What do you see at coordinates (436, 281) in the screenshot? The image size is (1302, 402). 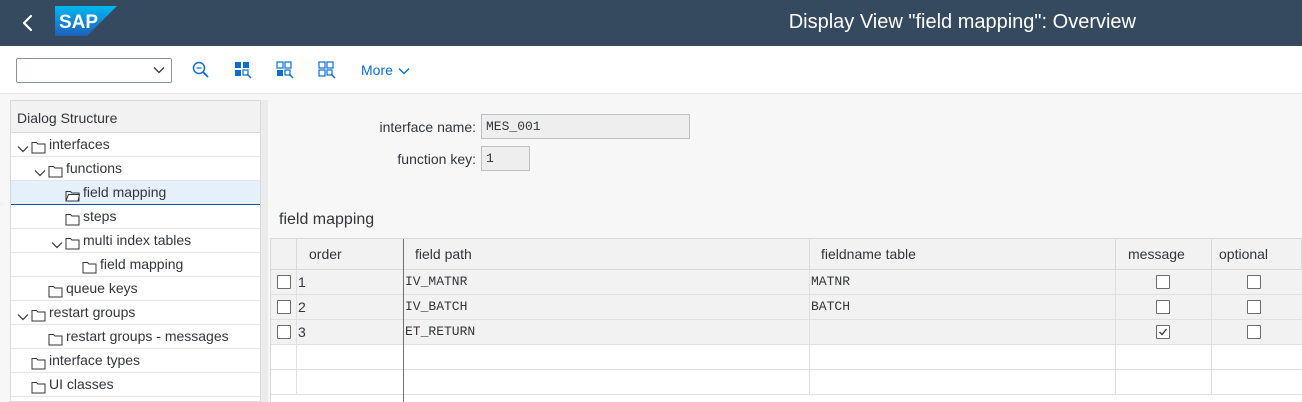 I see `field-path-value: IV_MATNR` at bounding box center [436, 281].